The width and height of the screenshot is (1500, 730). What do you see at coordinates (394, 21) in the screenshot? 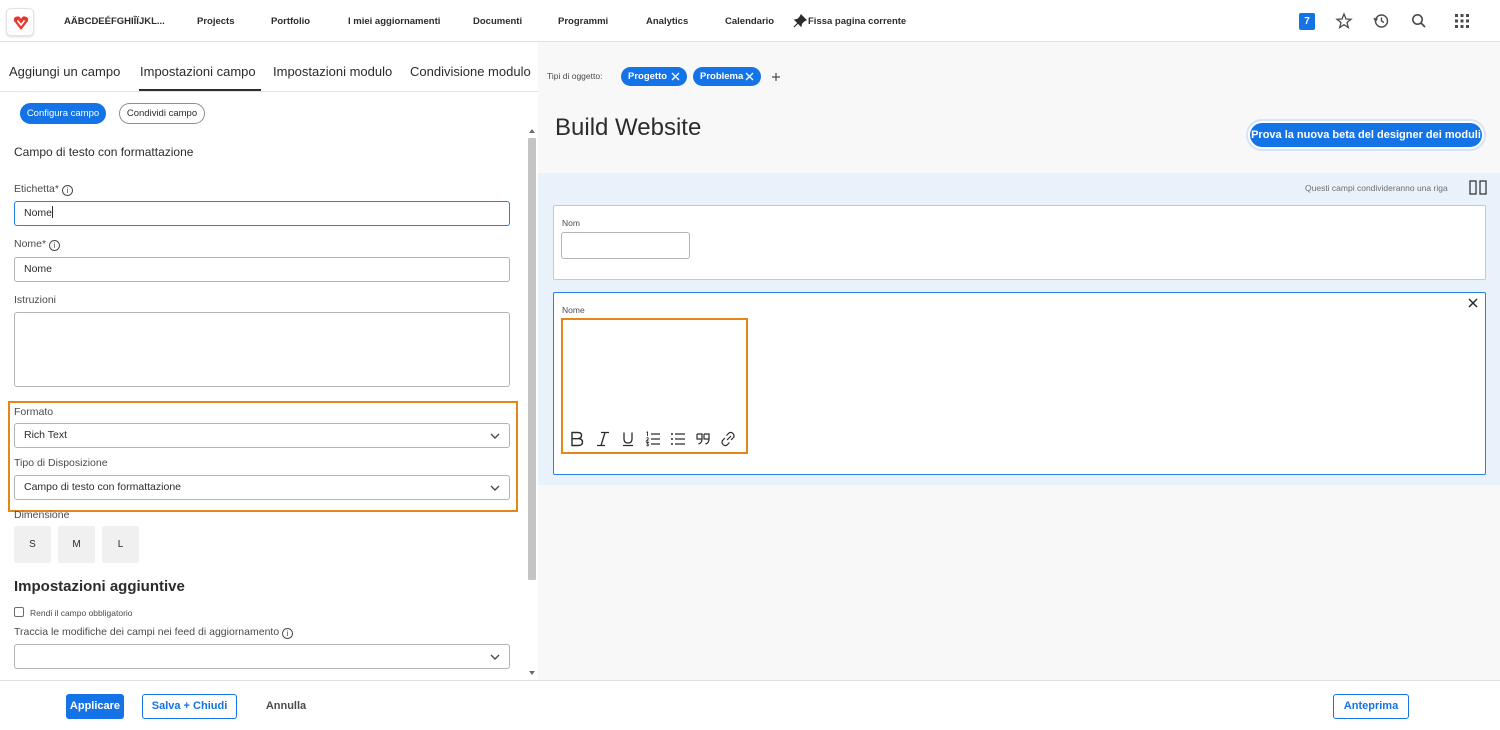
I see `nav-link-updates: I miei aggiornamenti` at bounding box center [394, 21].